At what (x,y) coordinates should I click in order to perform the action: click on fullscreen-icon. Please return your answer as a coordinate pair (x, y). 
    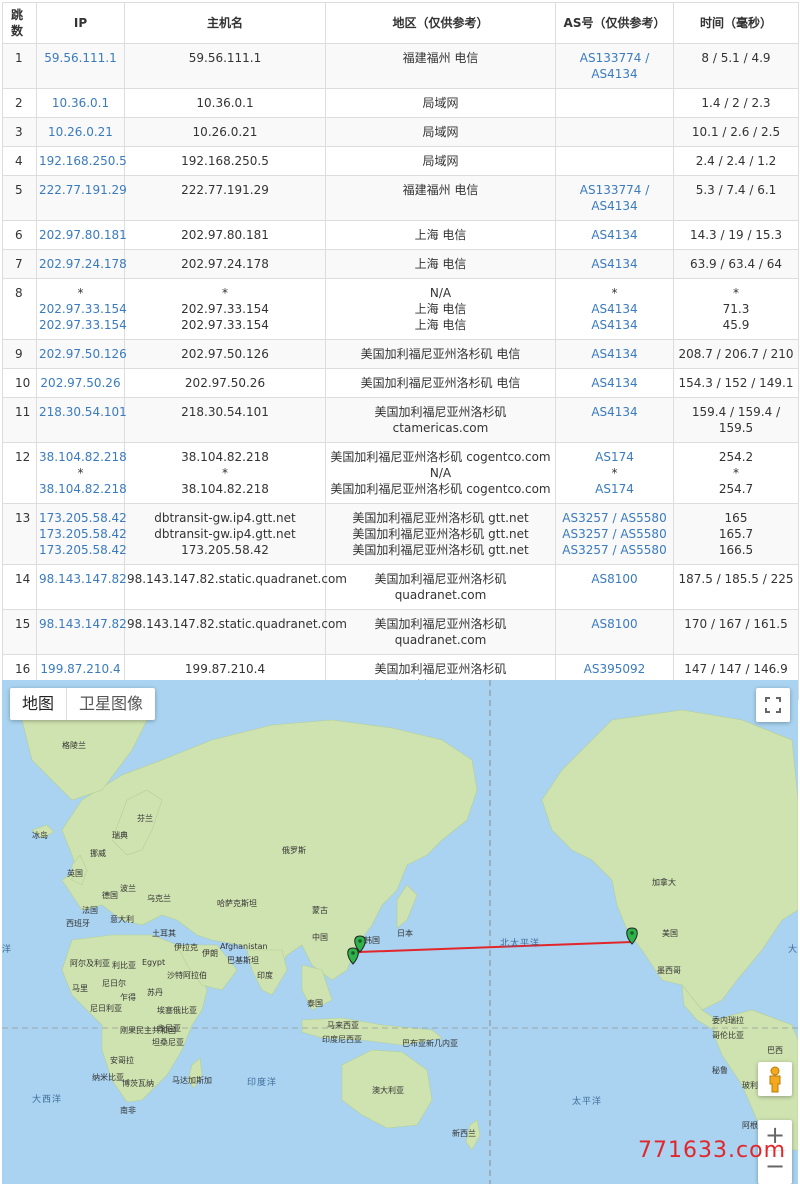
    Looking at the image, I should click on (773, 705).